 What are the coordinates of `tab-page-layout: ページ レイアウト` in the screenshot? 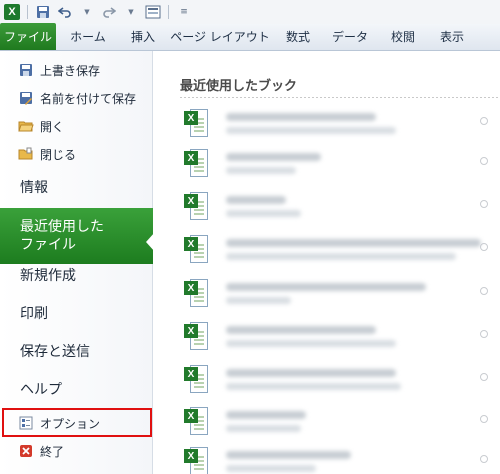 It's located at (220, 36).